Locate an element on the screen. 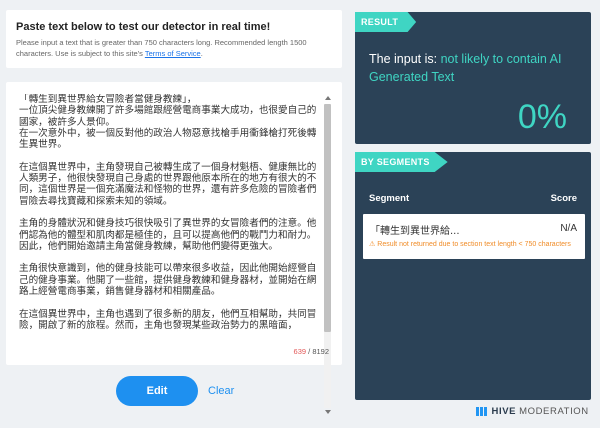  result-tag: RESULT is located at coordinates (386, 22).